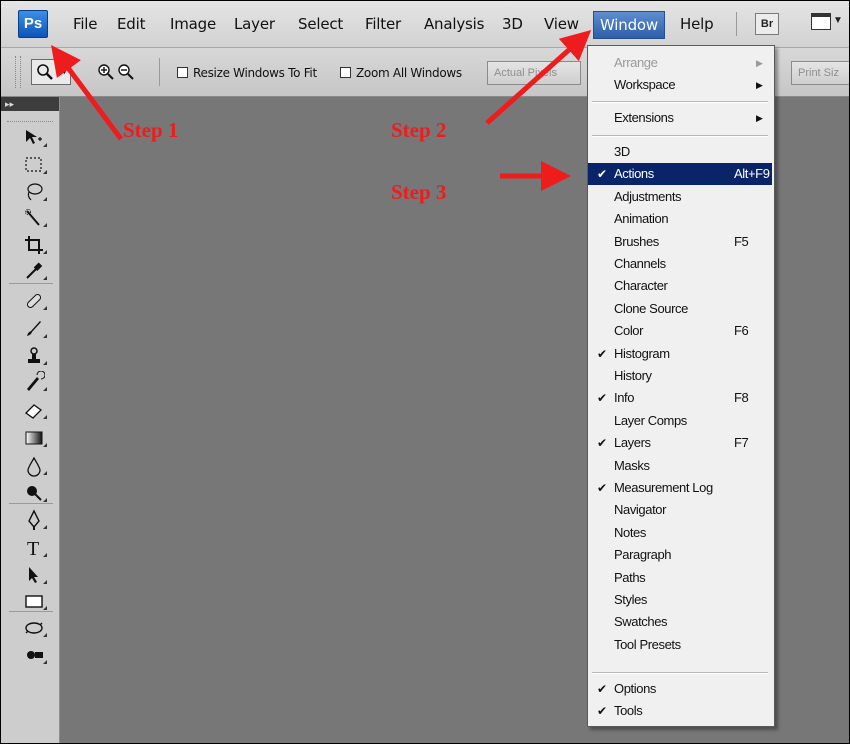 This screenshot has height=744, width=850. Describe the element at coordinates (636, 241) in the screenshot. I see `menu-item-label: Brushes` at that location.